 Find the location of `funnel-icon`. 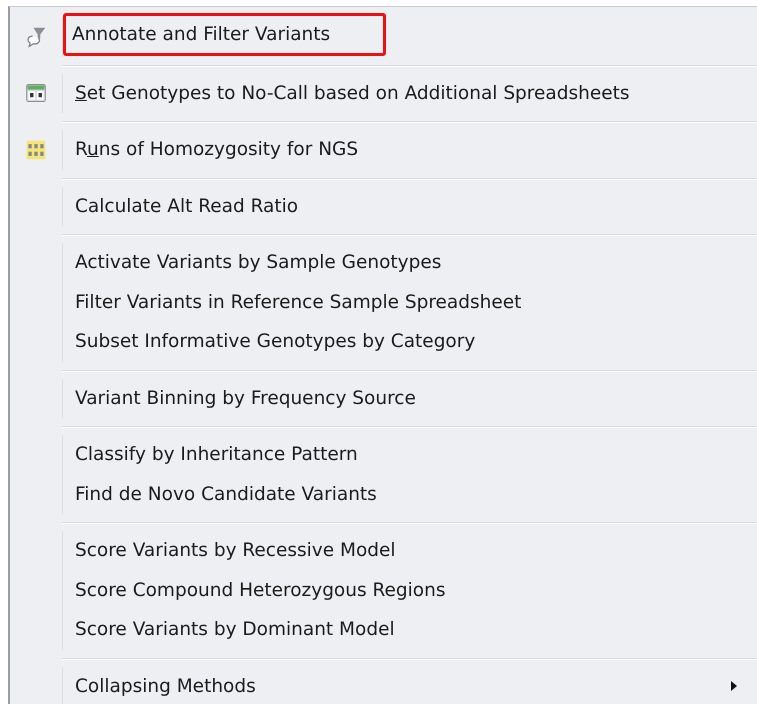

funnel-icon is located at coordinates (36, 36).